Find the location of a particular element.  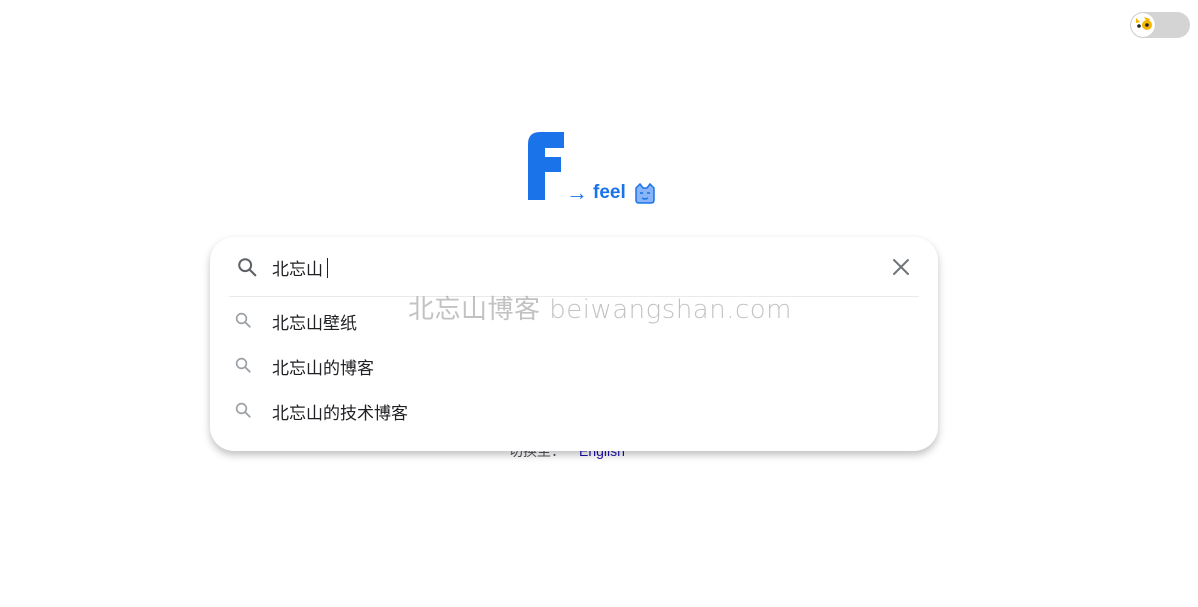

search-divider is located at coordinates (574, 296).